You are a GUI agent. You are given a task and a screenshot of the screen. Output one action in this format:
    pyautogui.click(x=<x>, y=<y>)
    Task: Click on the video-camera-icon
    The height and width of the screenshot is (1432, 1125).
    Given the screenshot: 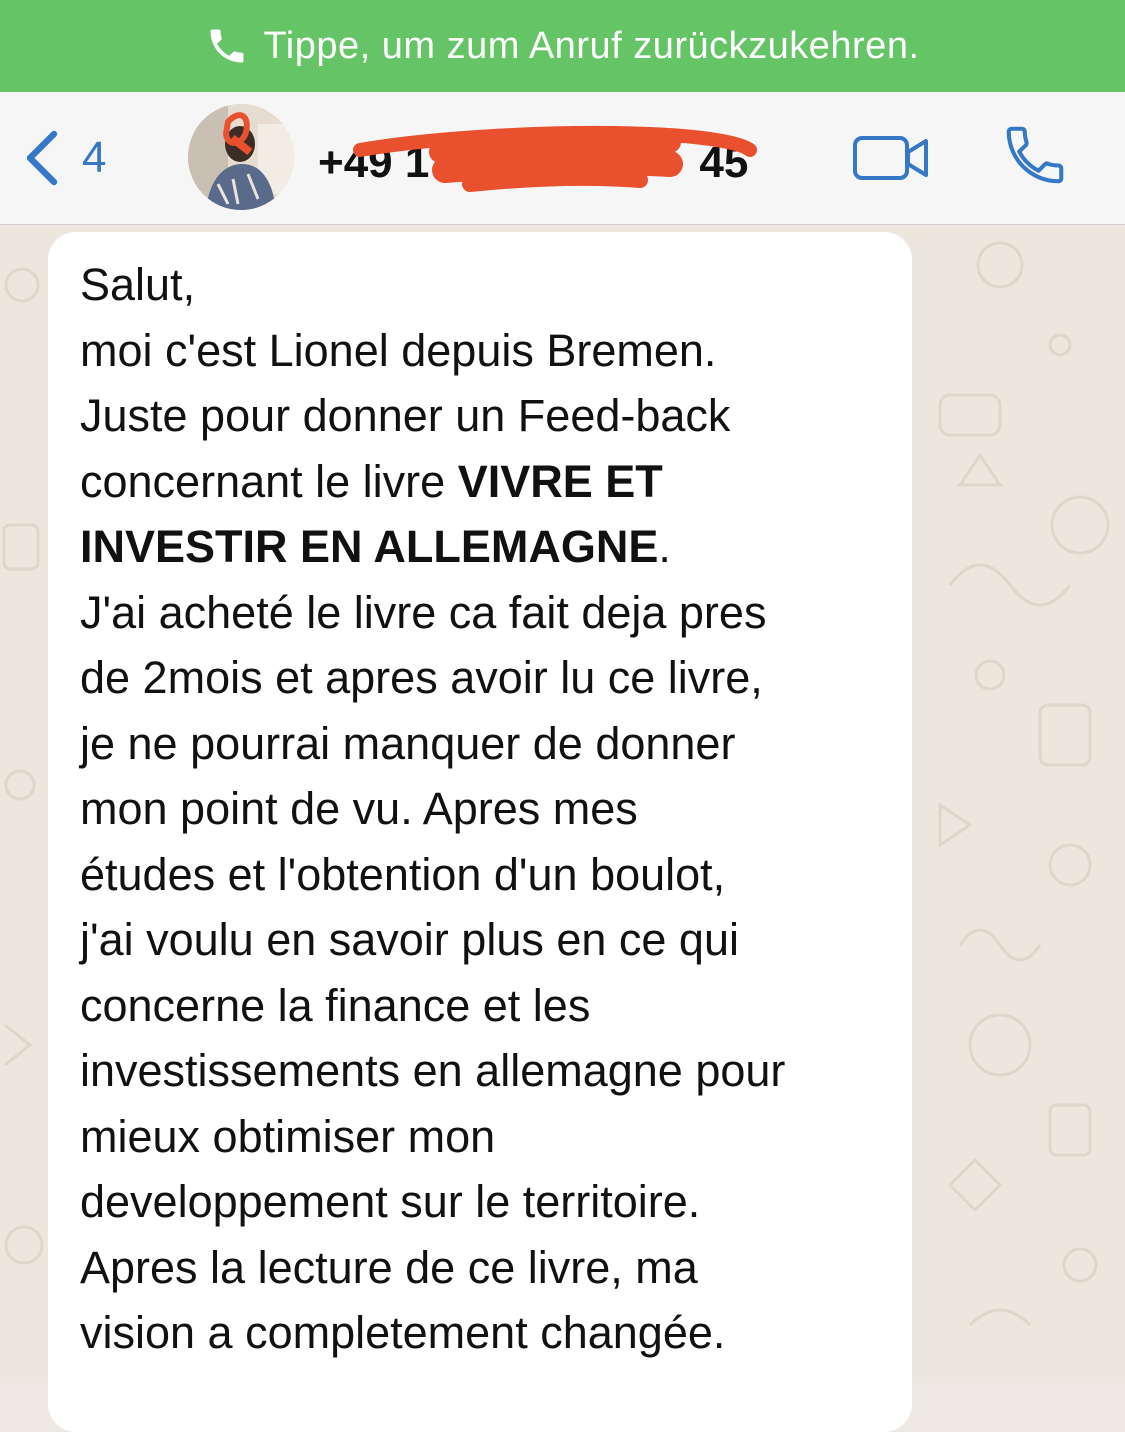 What is the action you would take?
    pyautogui.click(x=890, y=158)
    